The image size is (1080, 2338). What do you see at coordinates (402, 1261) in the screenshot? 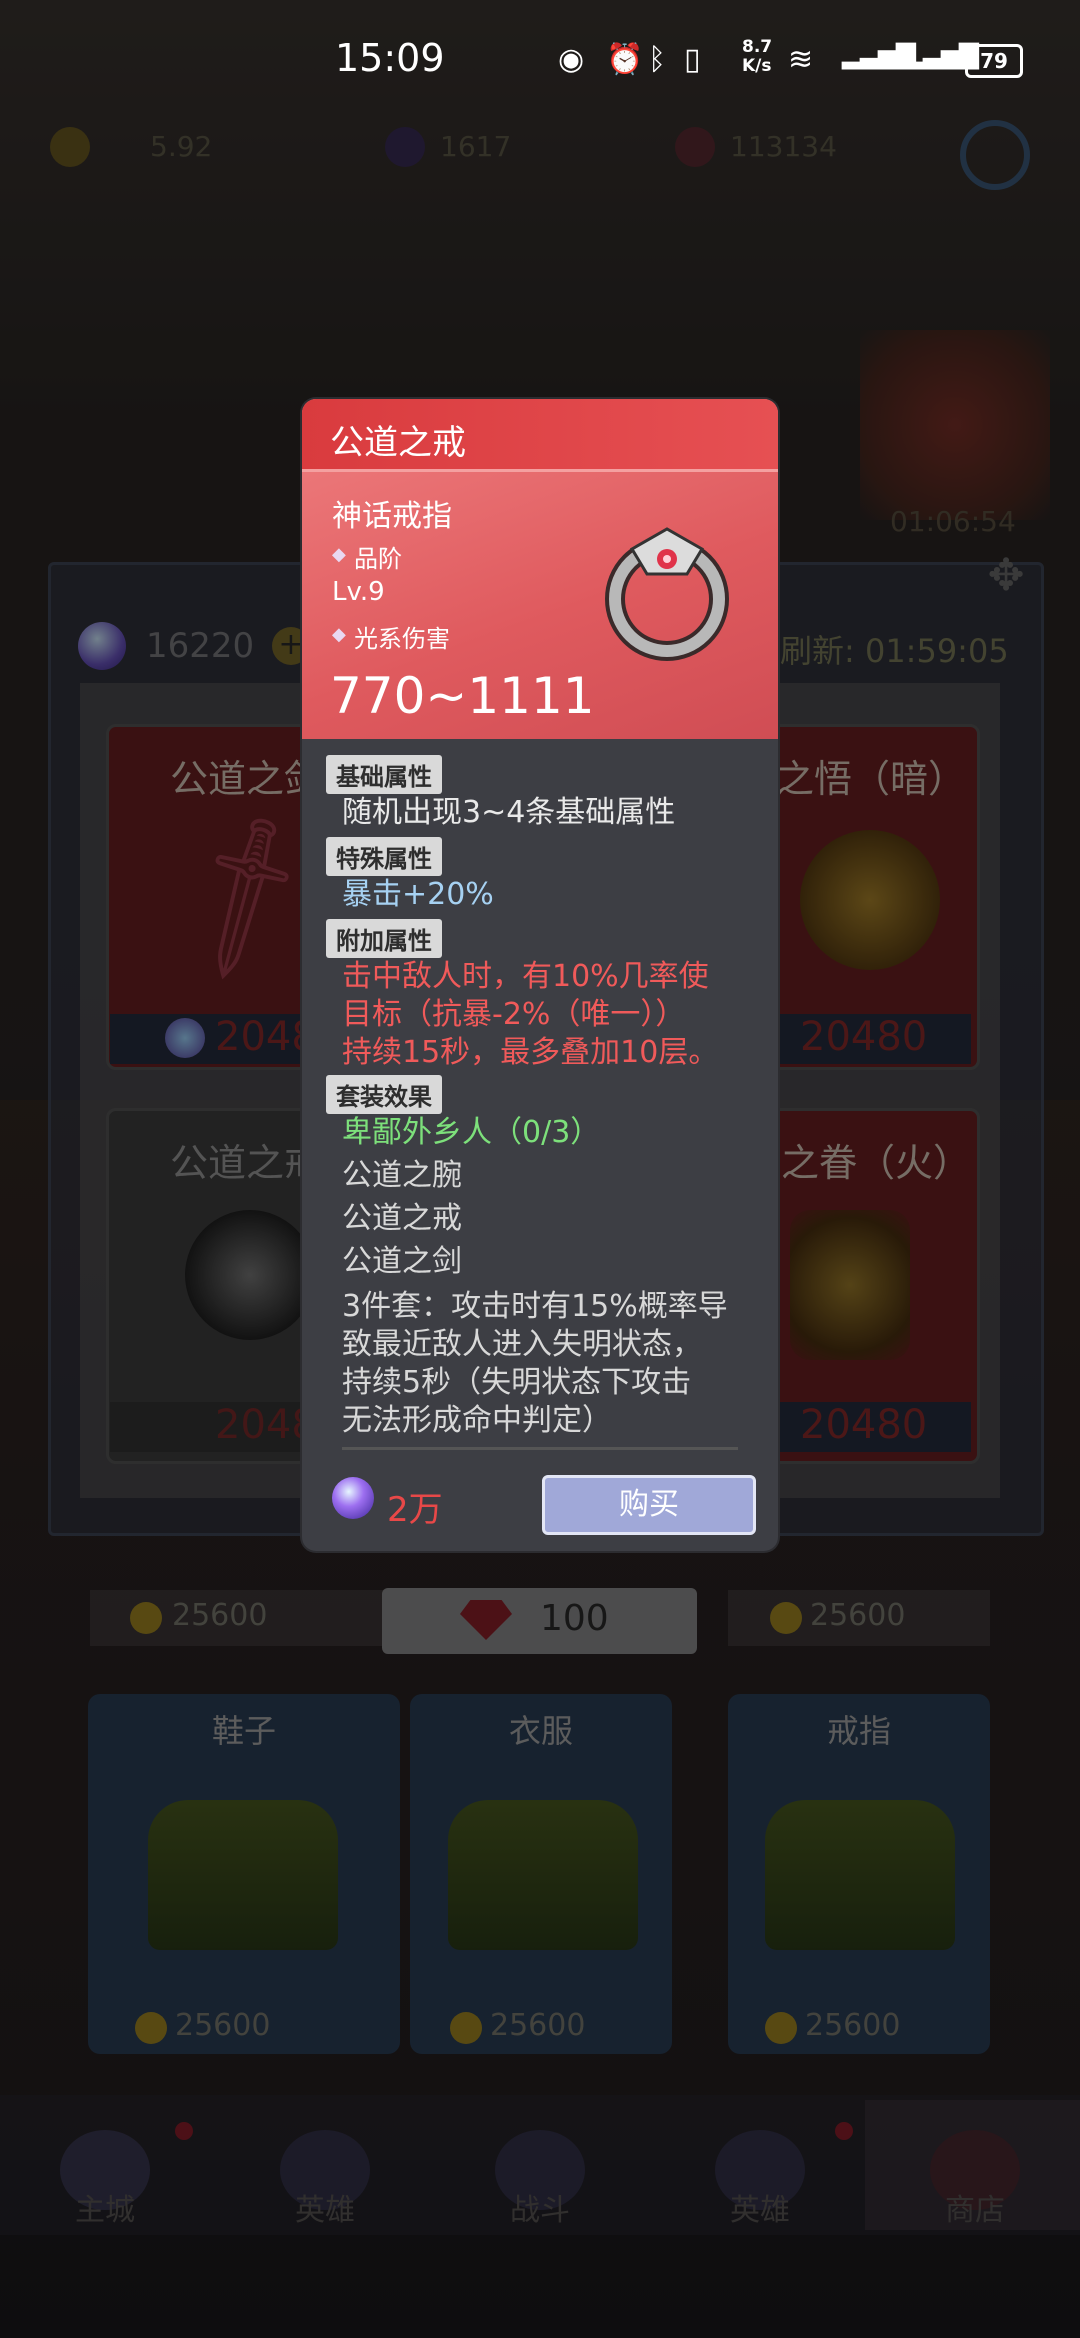
I see `set-item: 公道之剑` at bounding box center [402, 1261].